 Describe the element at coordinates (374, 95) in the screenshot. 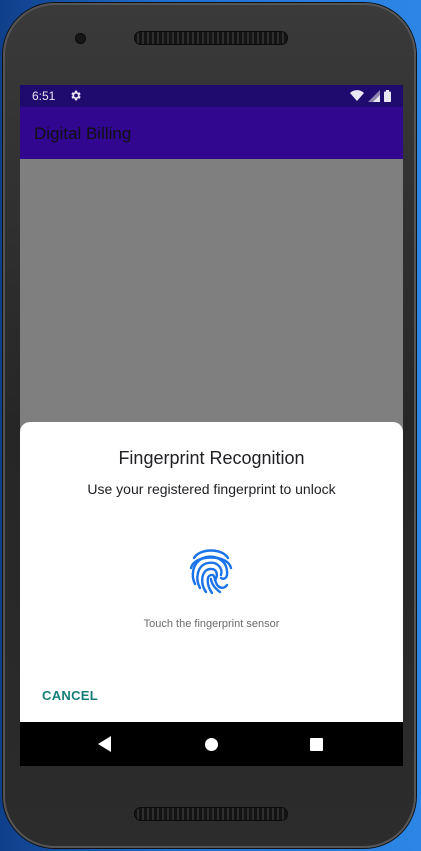

I see `signal-icon` at that location.